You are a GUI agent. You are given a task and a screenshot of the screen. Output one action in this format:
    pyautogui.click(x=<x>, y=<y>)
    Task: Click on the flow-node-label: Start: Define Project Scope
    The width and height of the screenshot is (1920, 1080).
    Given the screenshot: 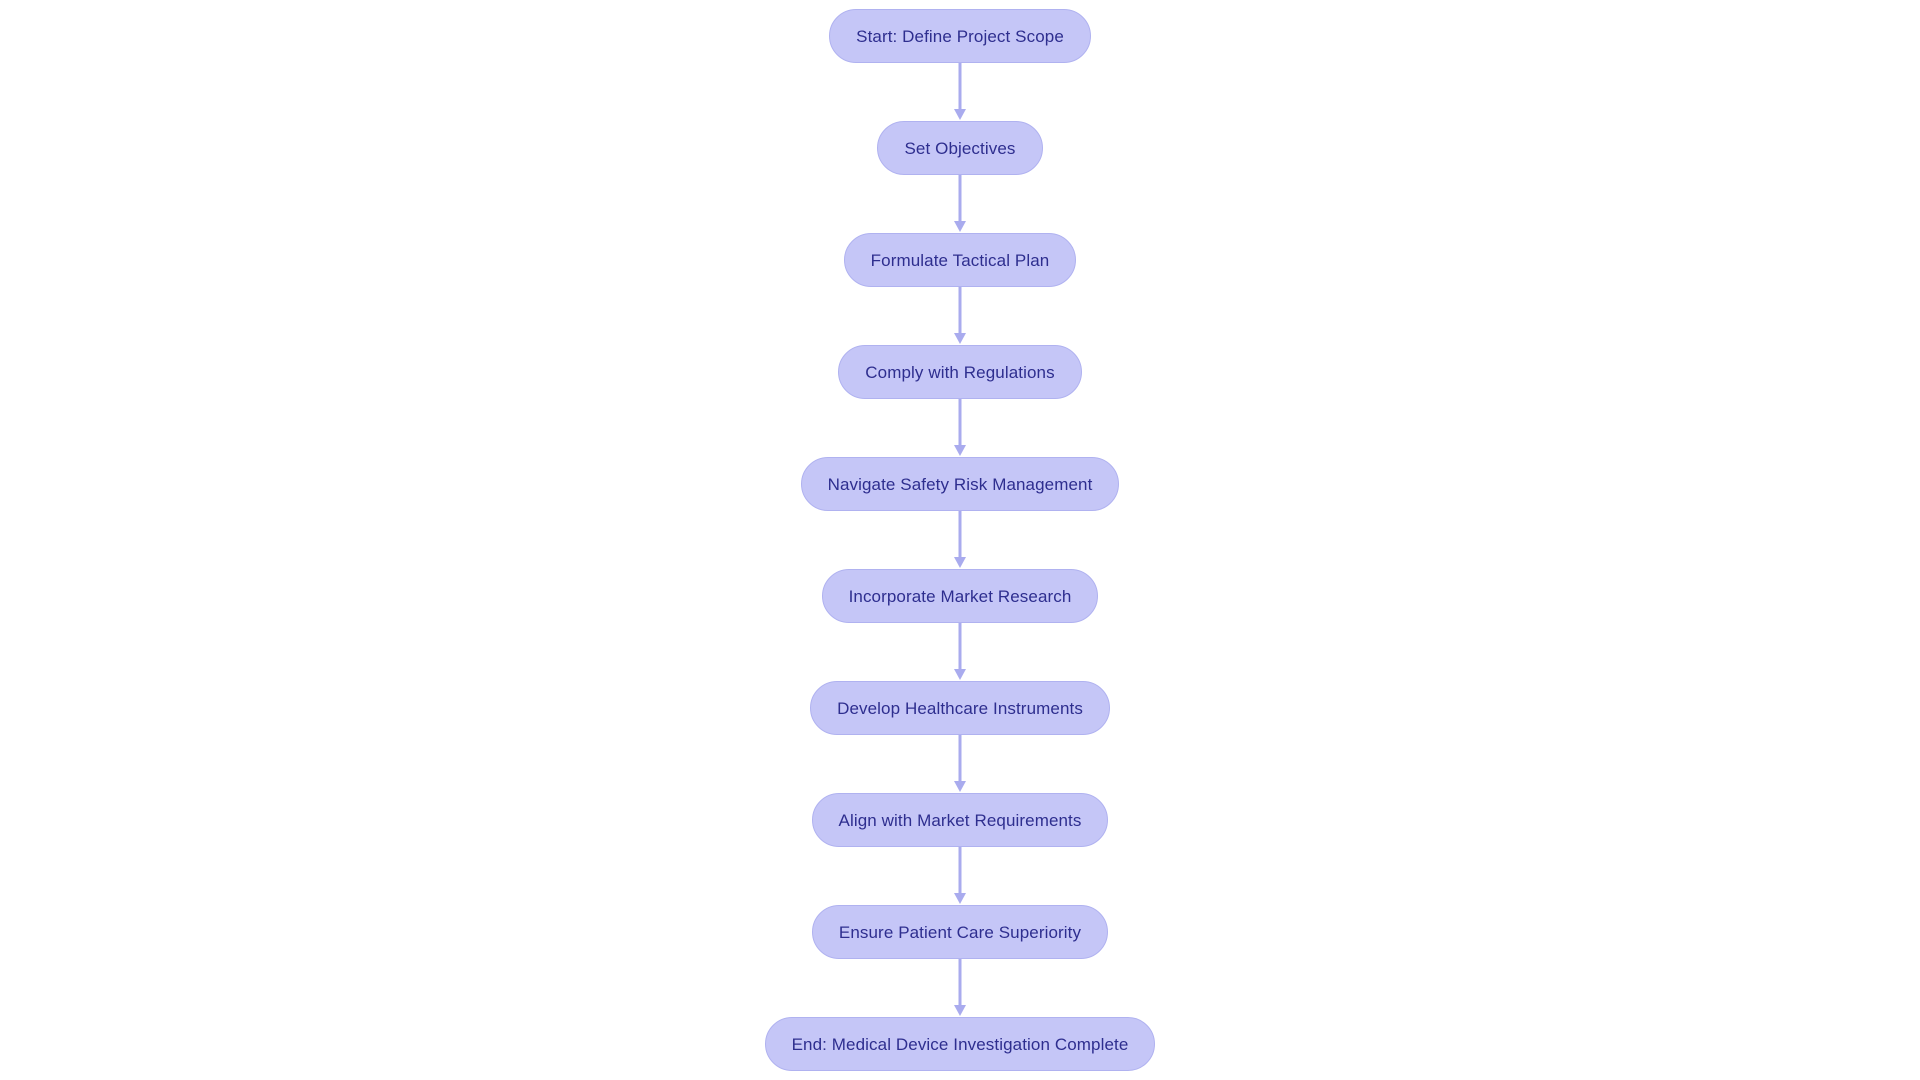 What is the action you would take?
    pyautogui.click(x=960, y=36)
    